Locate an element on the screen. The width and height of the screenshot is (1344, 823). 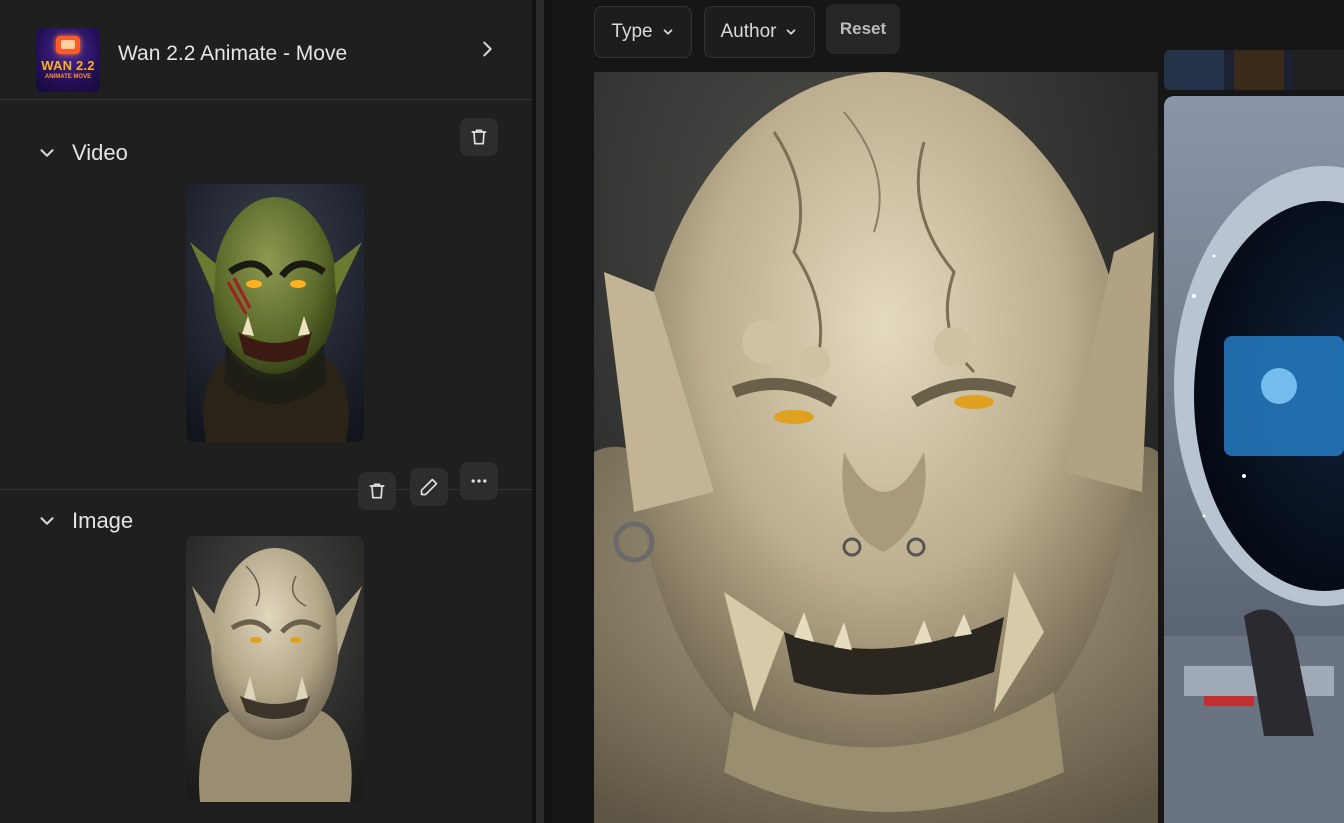
type-filter-dropdown: Type is located at coordinates (643, 32).